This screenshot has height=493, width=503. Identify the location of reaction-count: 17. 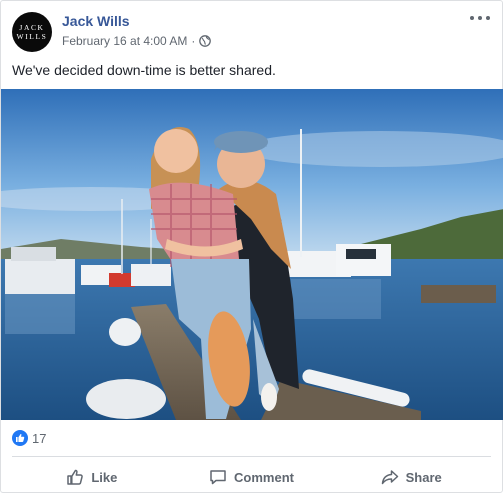
(39, 438).